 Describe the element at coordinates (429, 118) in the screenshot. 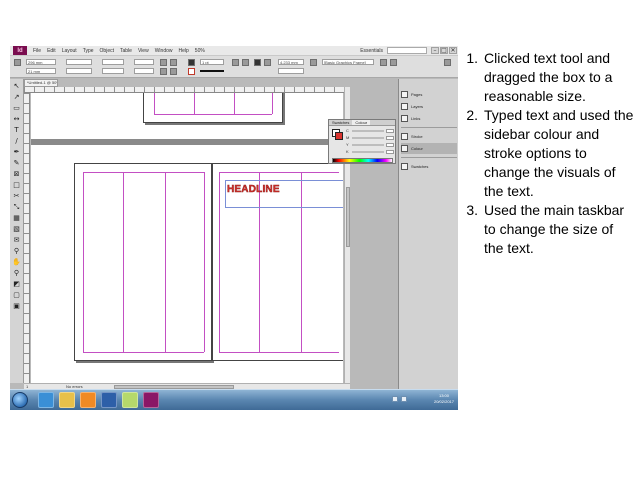

I see `dock-item-links: Links` at that location.